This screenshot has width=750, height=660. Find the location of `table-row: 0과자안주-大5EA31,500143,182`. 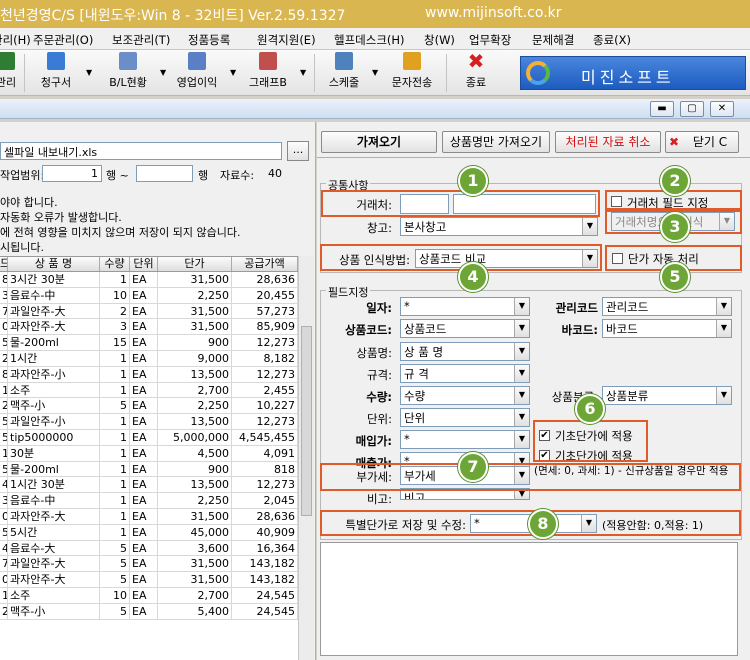

table-row: 0과자안주-大5EA31,500143,182 is located at coordinates (149, 580).